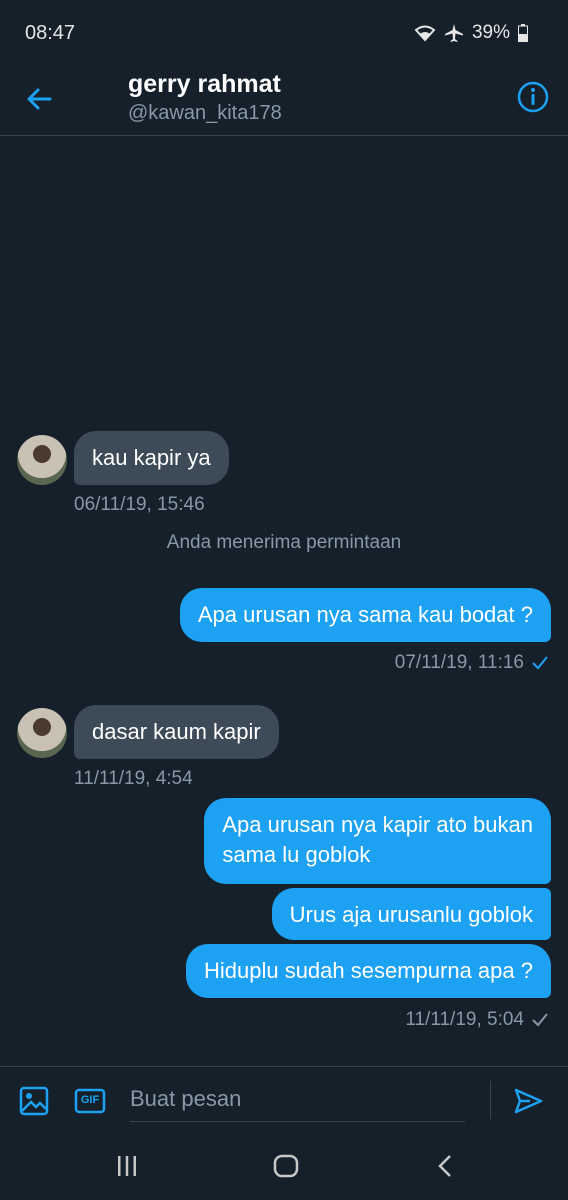 Image resolution: width=568 pixels, height=1200 pixels. I want to click on status-time: 08:47, so click(50, 33).